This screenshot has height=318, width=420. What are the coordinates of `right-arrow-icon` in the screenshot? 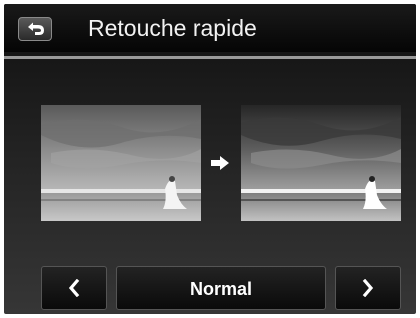 It's located at (220, 163).